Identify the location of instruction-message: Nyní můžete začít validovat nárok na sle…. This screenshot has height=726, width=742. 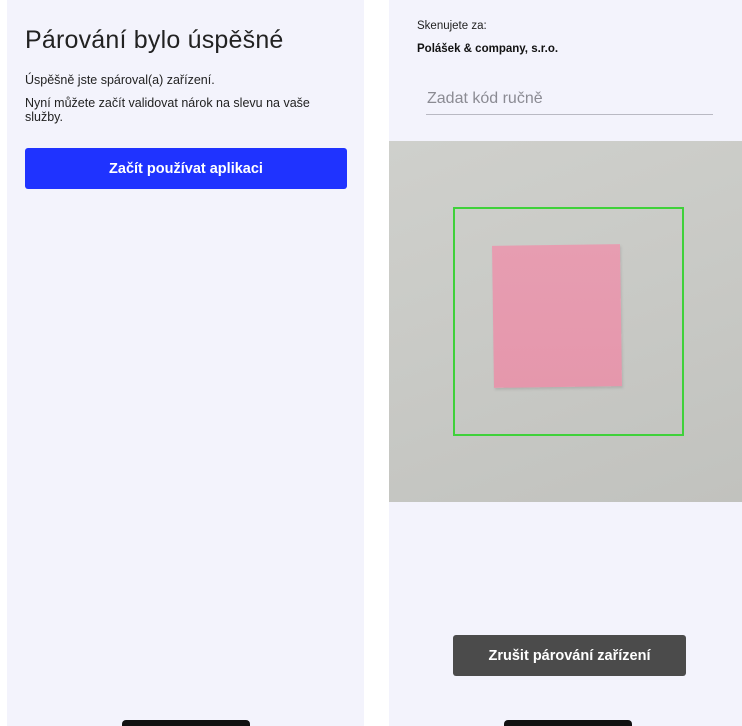
(167, 110).